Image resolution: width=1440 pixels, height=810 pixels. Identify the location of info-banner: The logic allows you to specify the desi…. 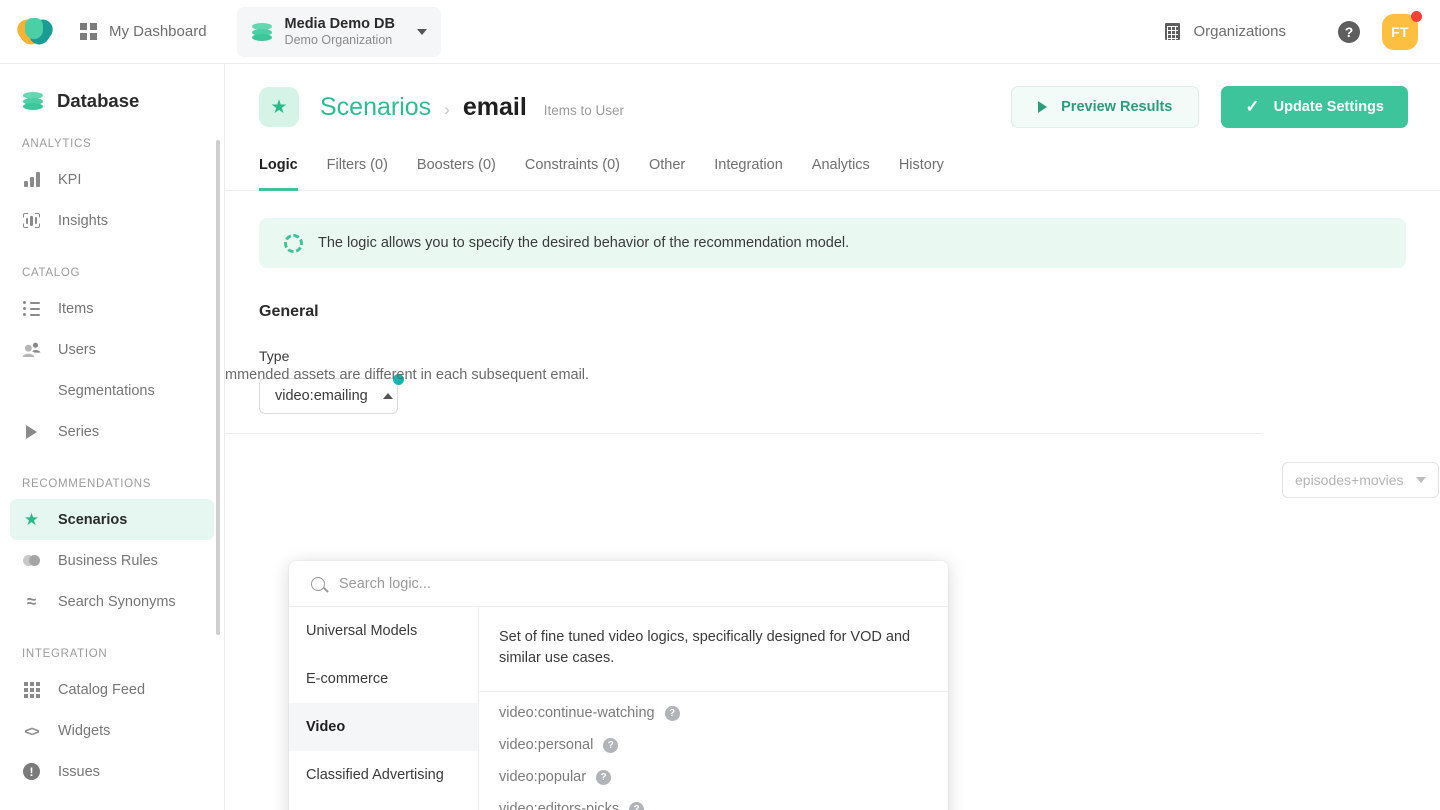
(832, 243).